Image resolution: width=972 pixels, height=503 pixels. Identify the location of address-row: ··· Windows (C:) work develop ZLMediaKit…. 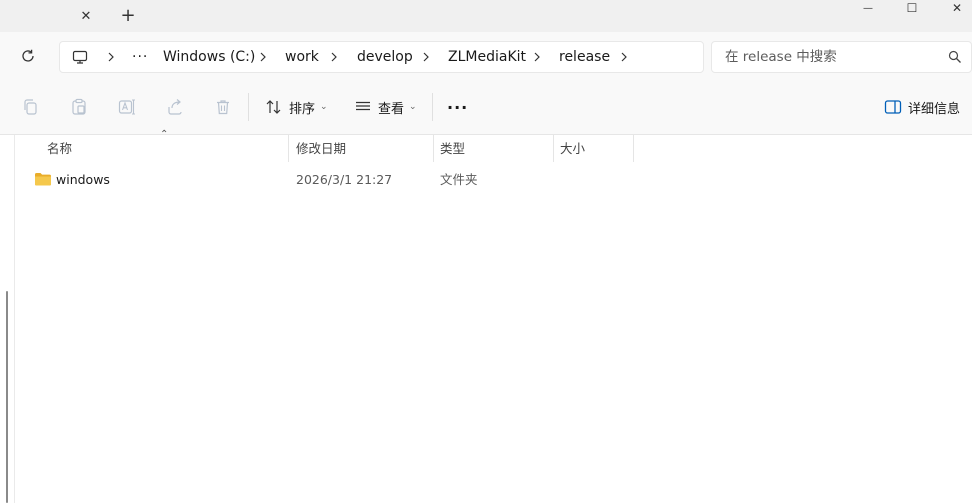
(486, 56).